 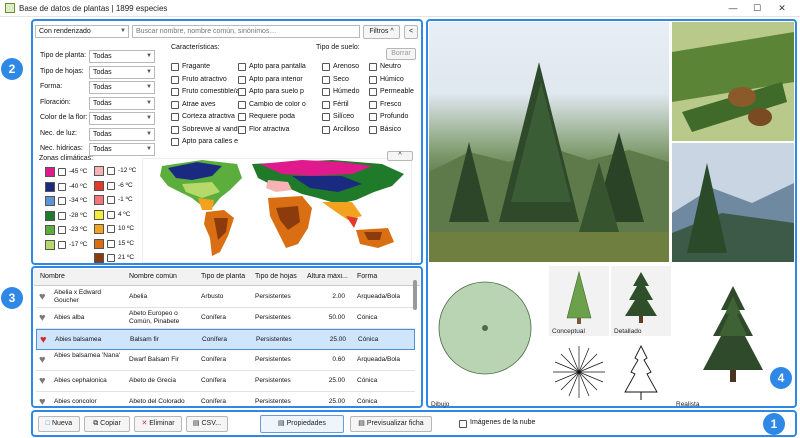 I want to click on render-mode-value: Con renderizado, so click(x=65, y=31).